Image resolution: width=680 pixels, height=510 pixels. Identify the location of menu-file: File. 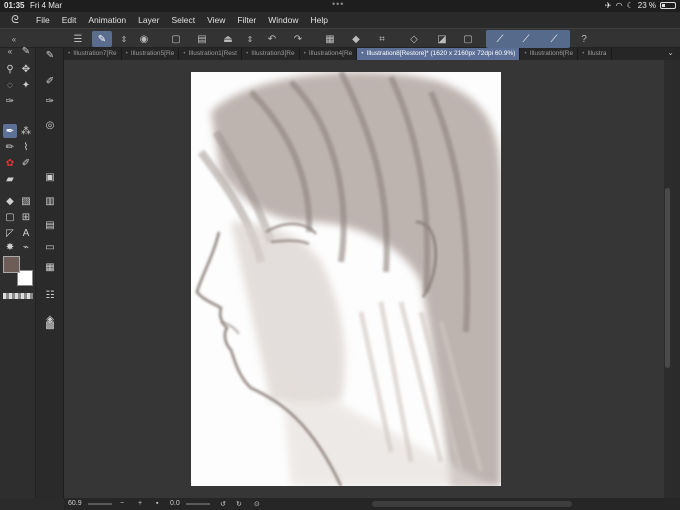
(43, 20).